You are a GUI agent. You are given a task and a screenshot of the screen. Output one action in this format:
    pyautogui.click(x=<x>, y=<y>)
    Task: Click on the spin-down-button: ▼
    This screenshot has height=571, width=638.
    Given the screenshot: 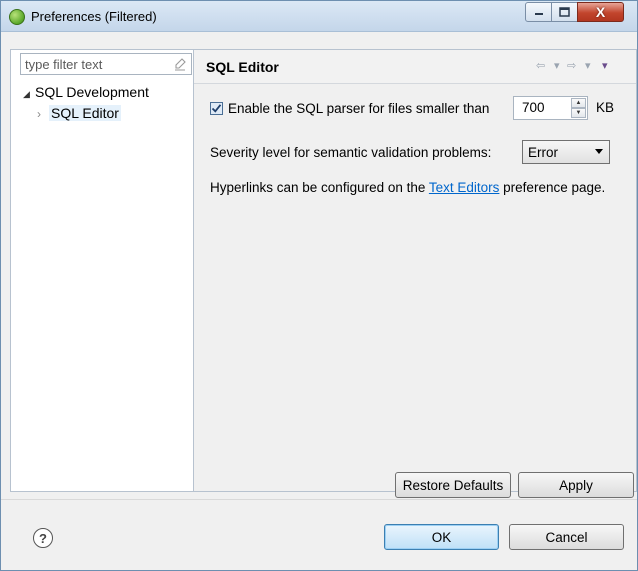 What is the action you would take?
    pyautogui.click(x=578, y=113)
    